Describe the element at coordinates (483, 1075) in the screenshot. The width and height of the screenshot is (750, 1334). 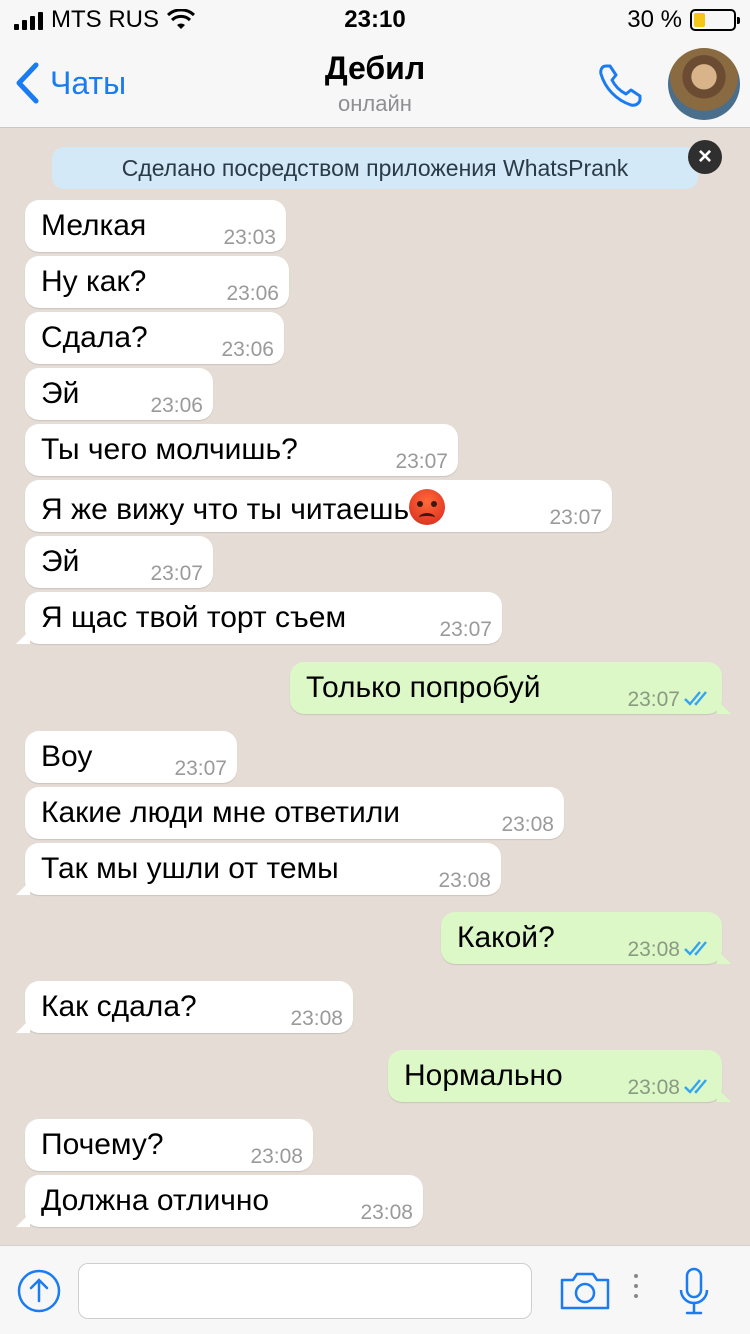
I see `message-text: Нормально` at that location.